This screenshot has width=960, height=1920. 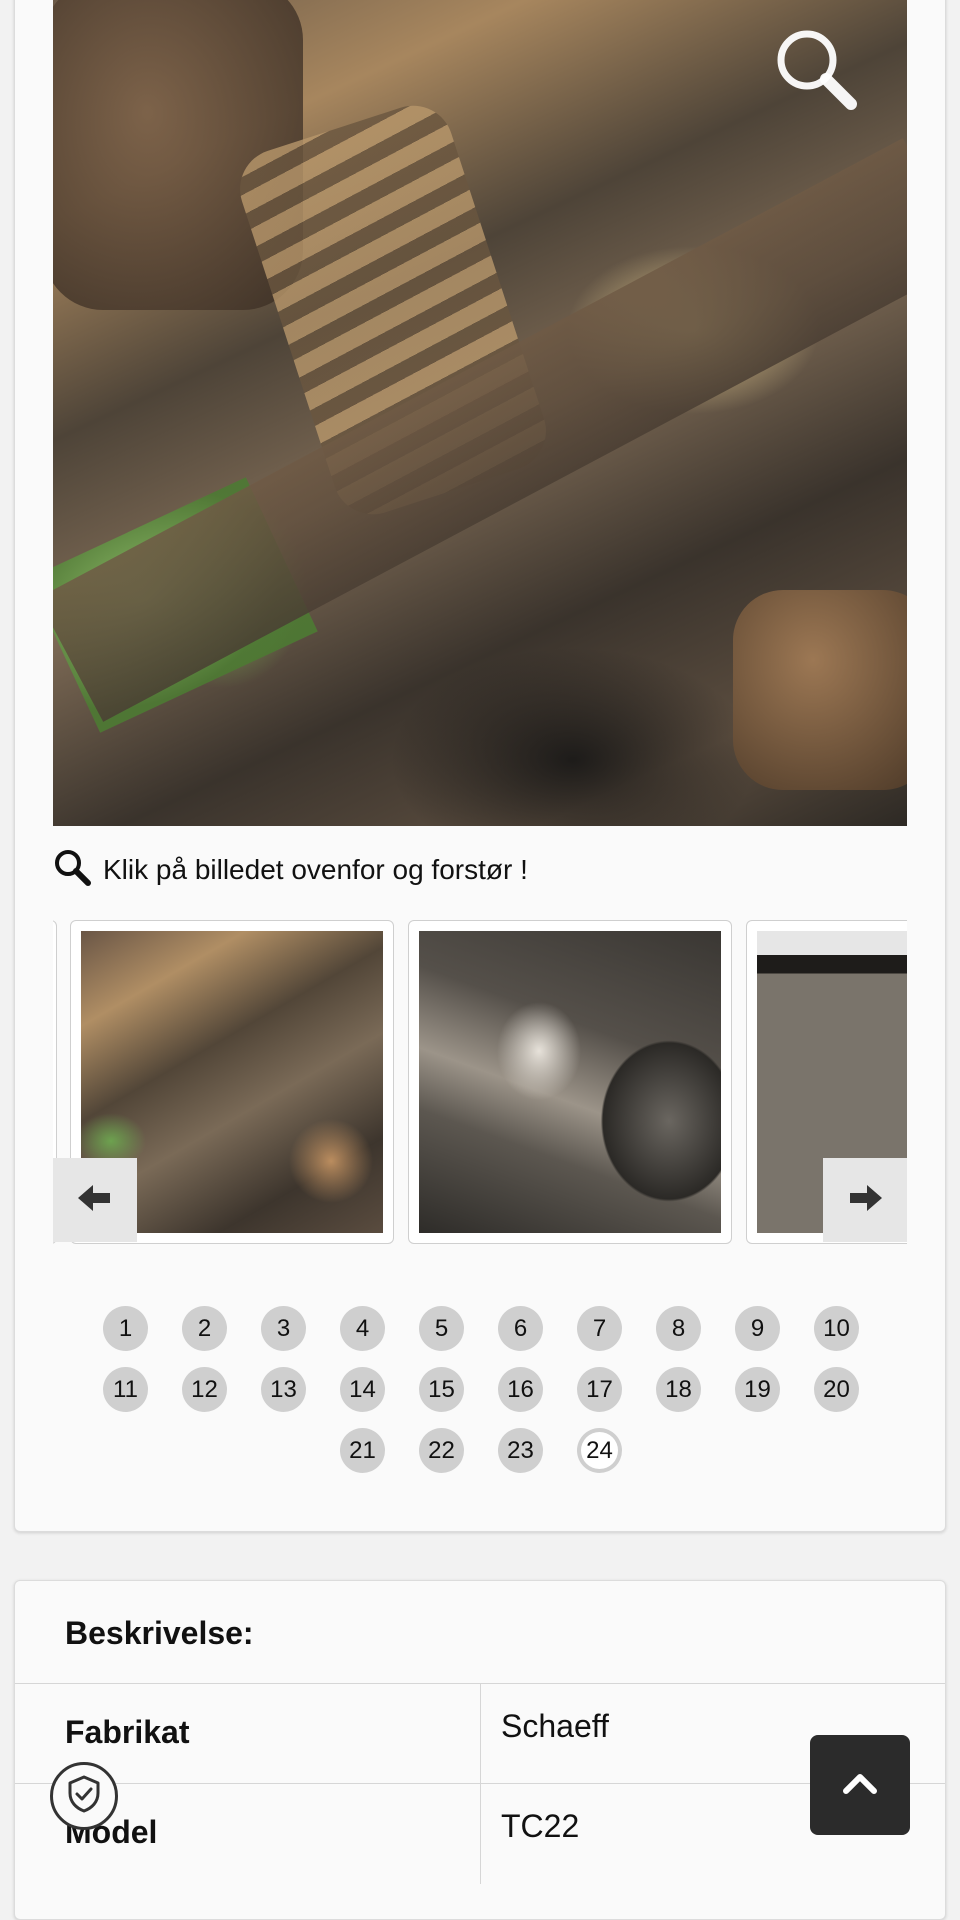 What do you see at coordinates (520, 1450) in the screenshot?
I see `pager-dot: 23` at bounding box center [520, 1450].